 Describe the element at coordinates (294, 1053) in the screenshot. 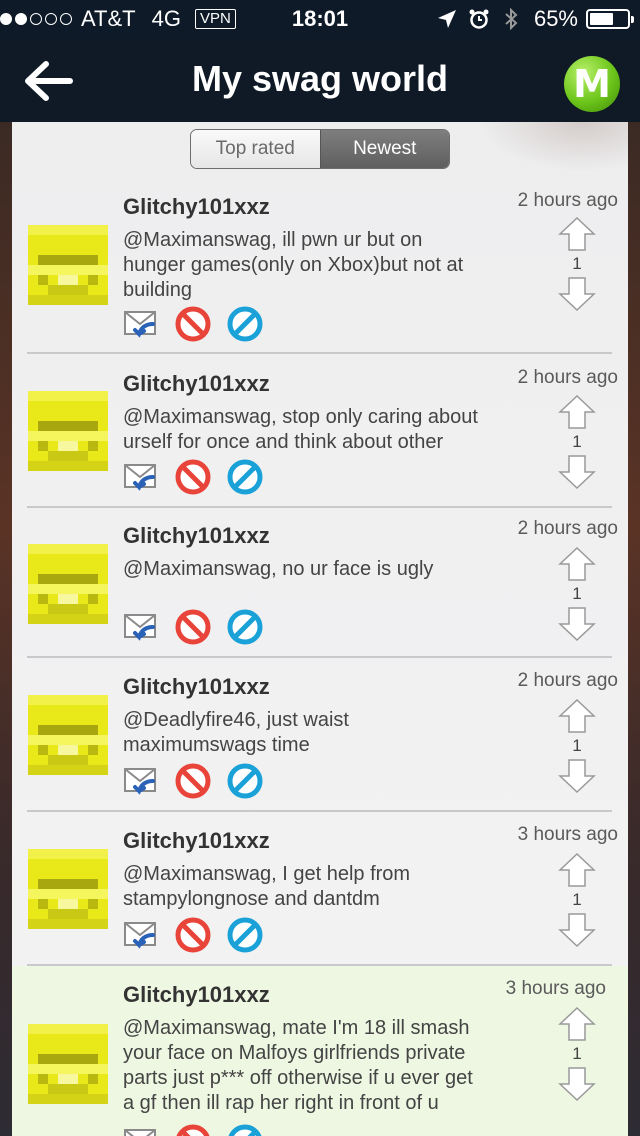

I see `comment-text-line: your face on Malfoys girlfriends private` at that location.